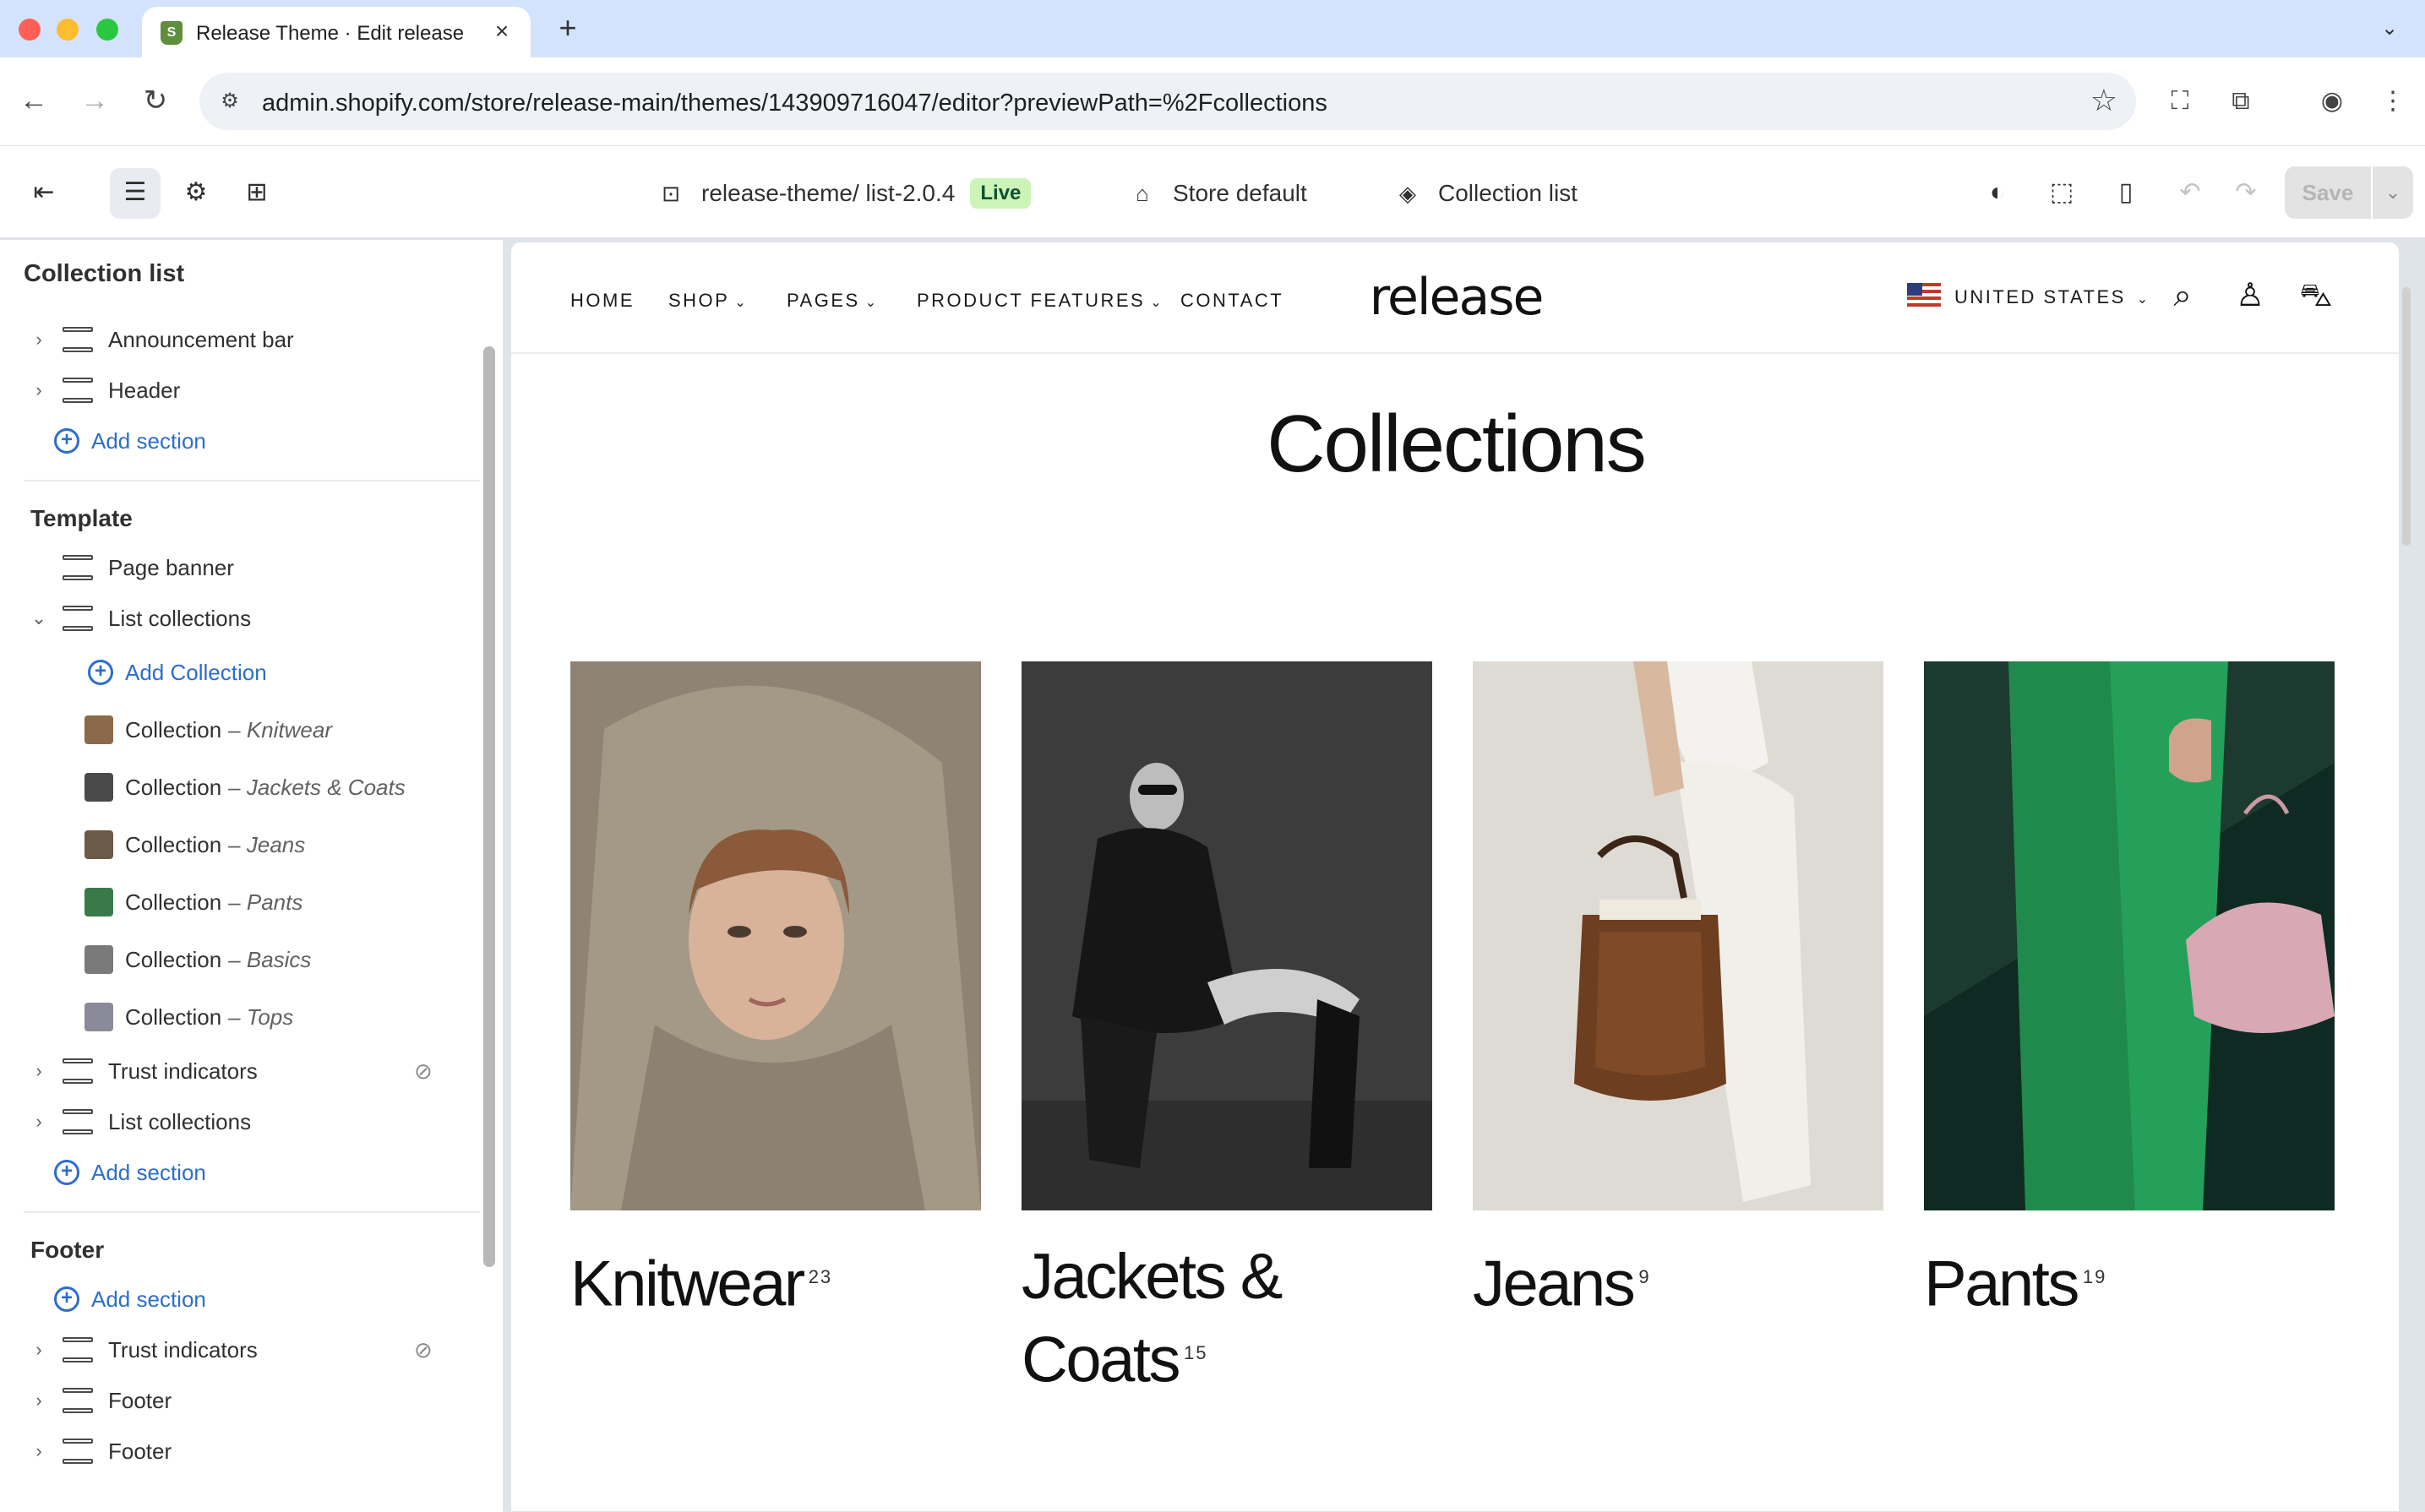 The width and height of the screenshot is (2425, 1512). What do you see at coordinates (2393, 192) in the screenshot?
I see `save-dropdown-chevron-icon: ⌄` at bounding box center [2393, 192].